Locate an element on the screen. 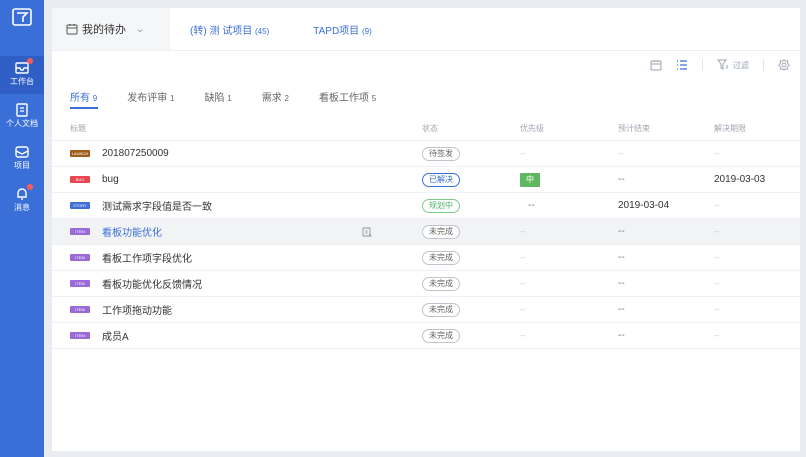  document-icon is located at coordinates (22, 110).